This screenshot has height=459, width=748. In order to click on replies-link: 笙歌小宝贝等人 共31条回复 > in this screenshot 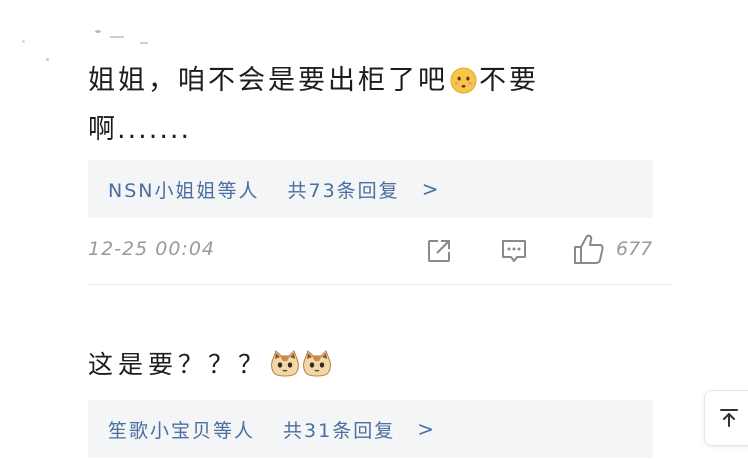, I will do `click(370, 429)`.